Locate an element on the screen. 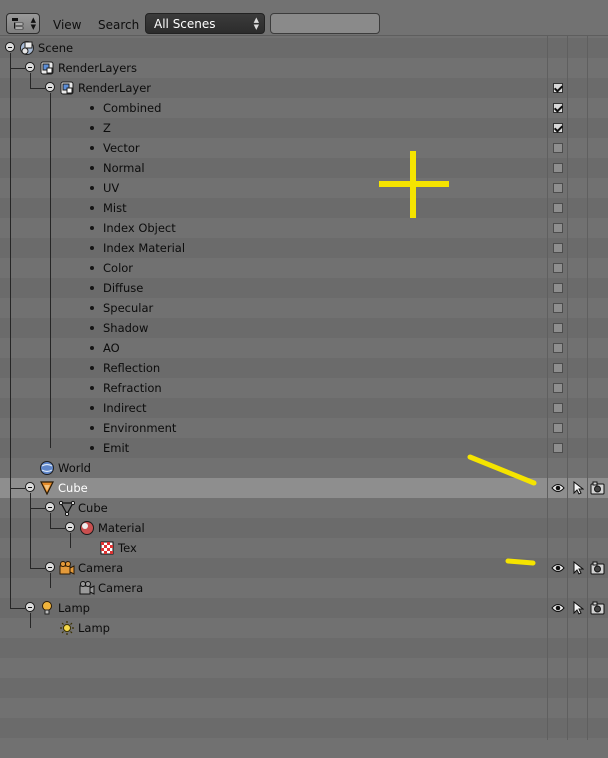 The width and height of the screenshot is (608, 758). tree-item-label: Reflection is located at coordinates (132, 368).